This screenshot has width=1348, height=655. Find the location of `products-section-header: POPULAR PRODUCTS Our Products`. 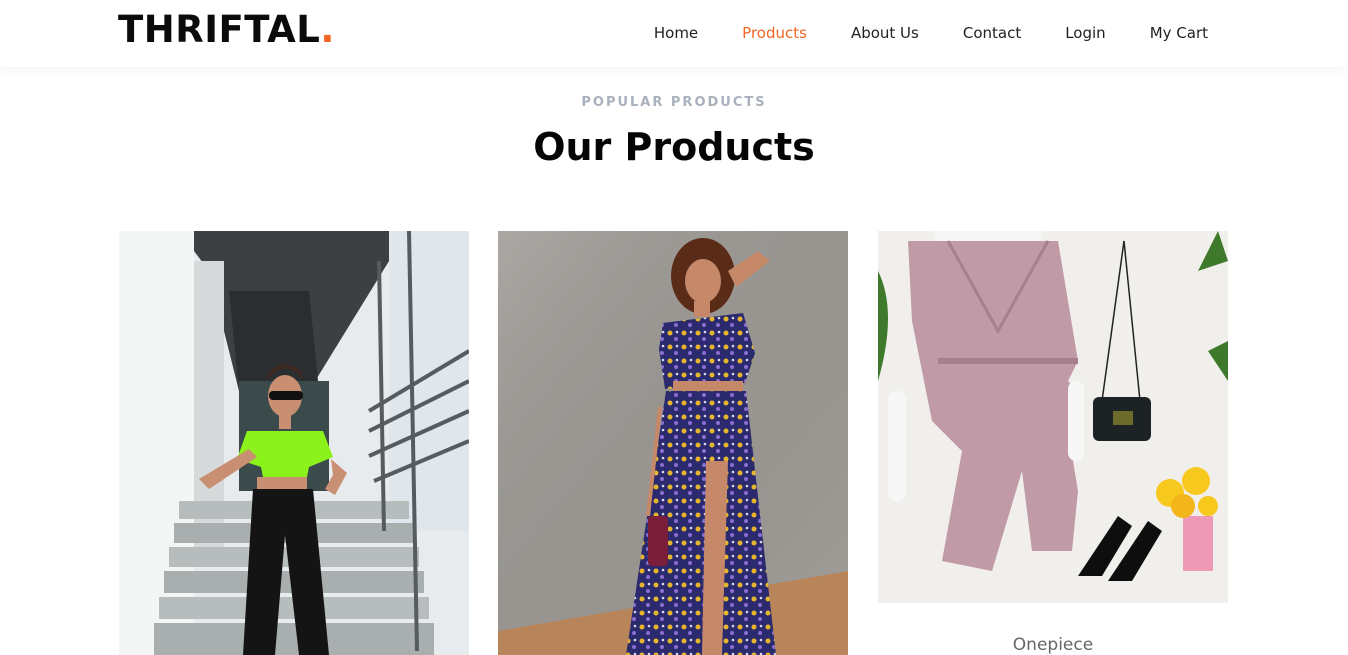

products-section-header: POPULAR PRODUCTS Our Products is located at coordinates (674, 132).